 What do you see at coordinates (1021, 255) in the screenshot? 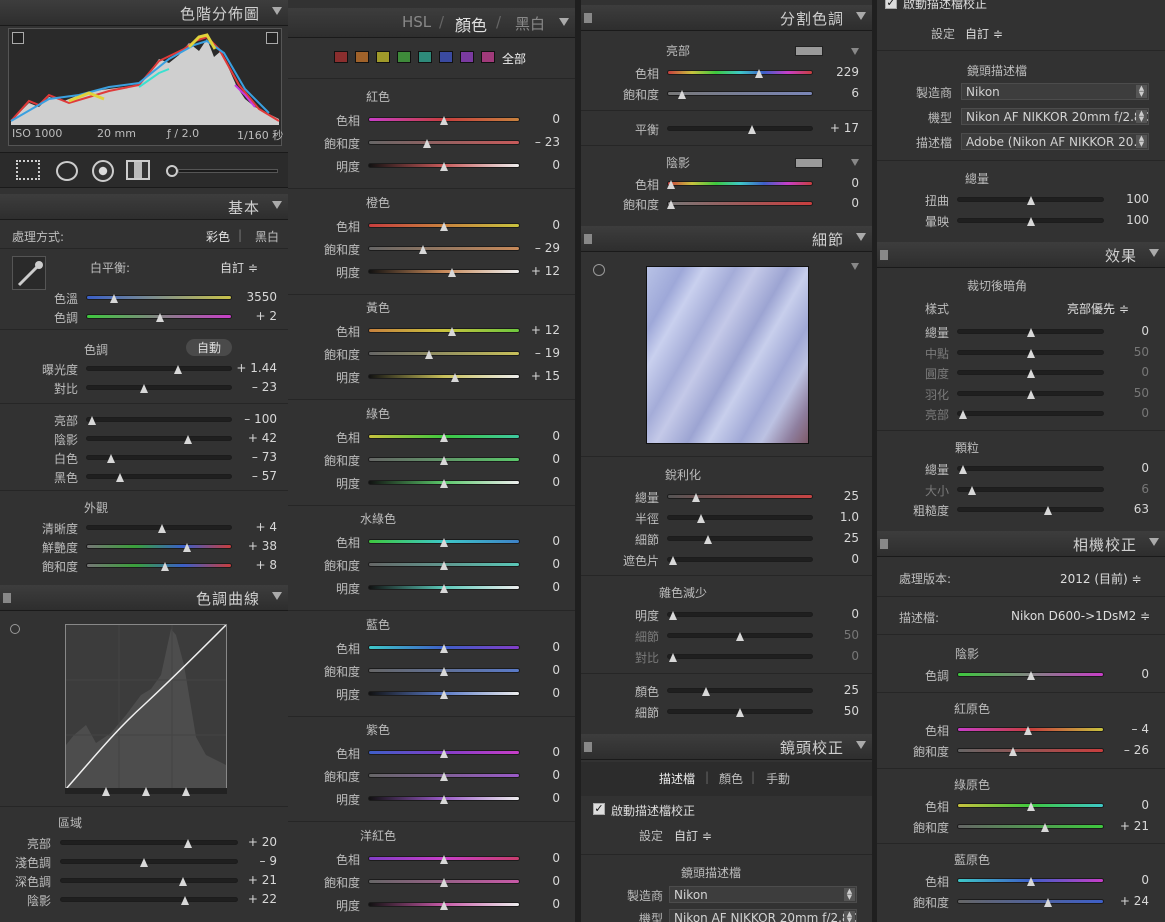
I see `effects-header: 效果` at bounding box center [1021, 255].